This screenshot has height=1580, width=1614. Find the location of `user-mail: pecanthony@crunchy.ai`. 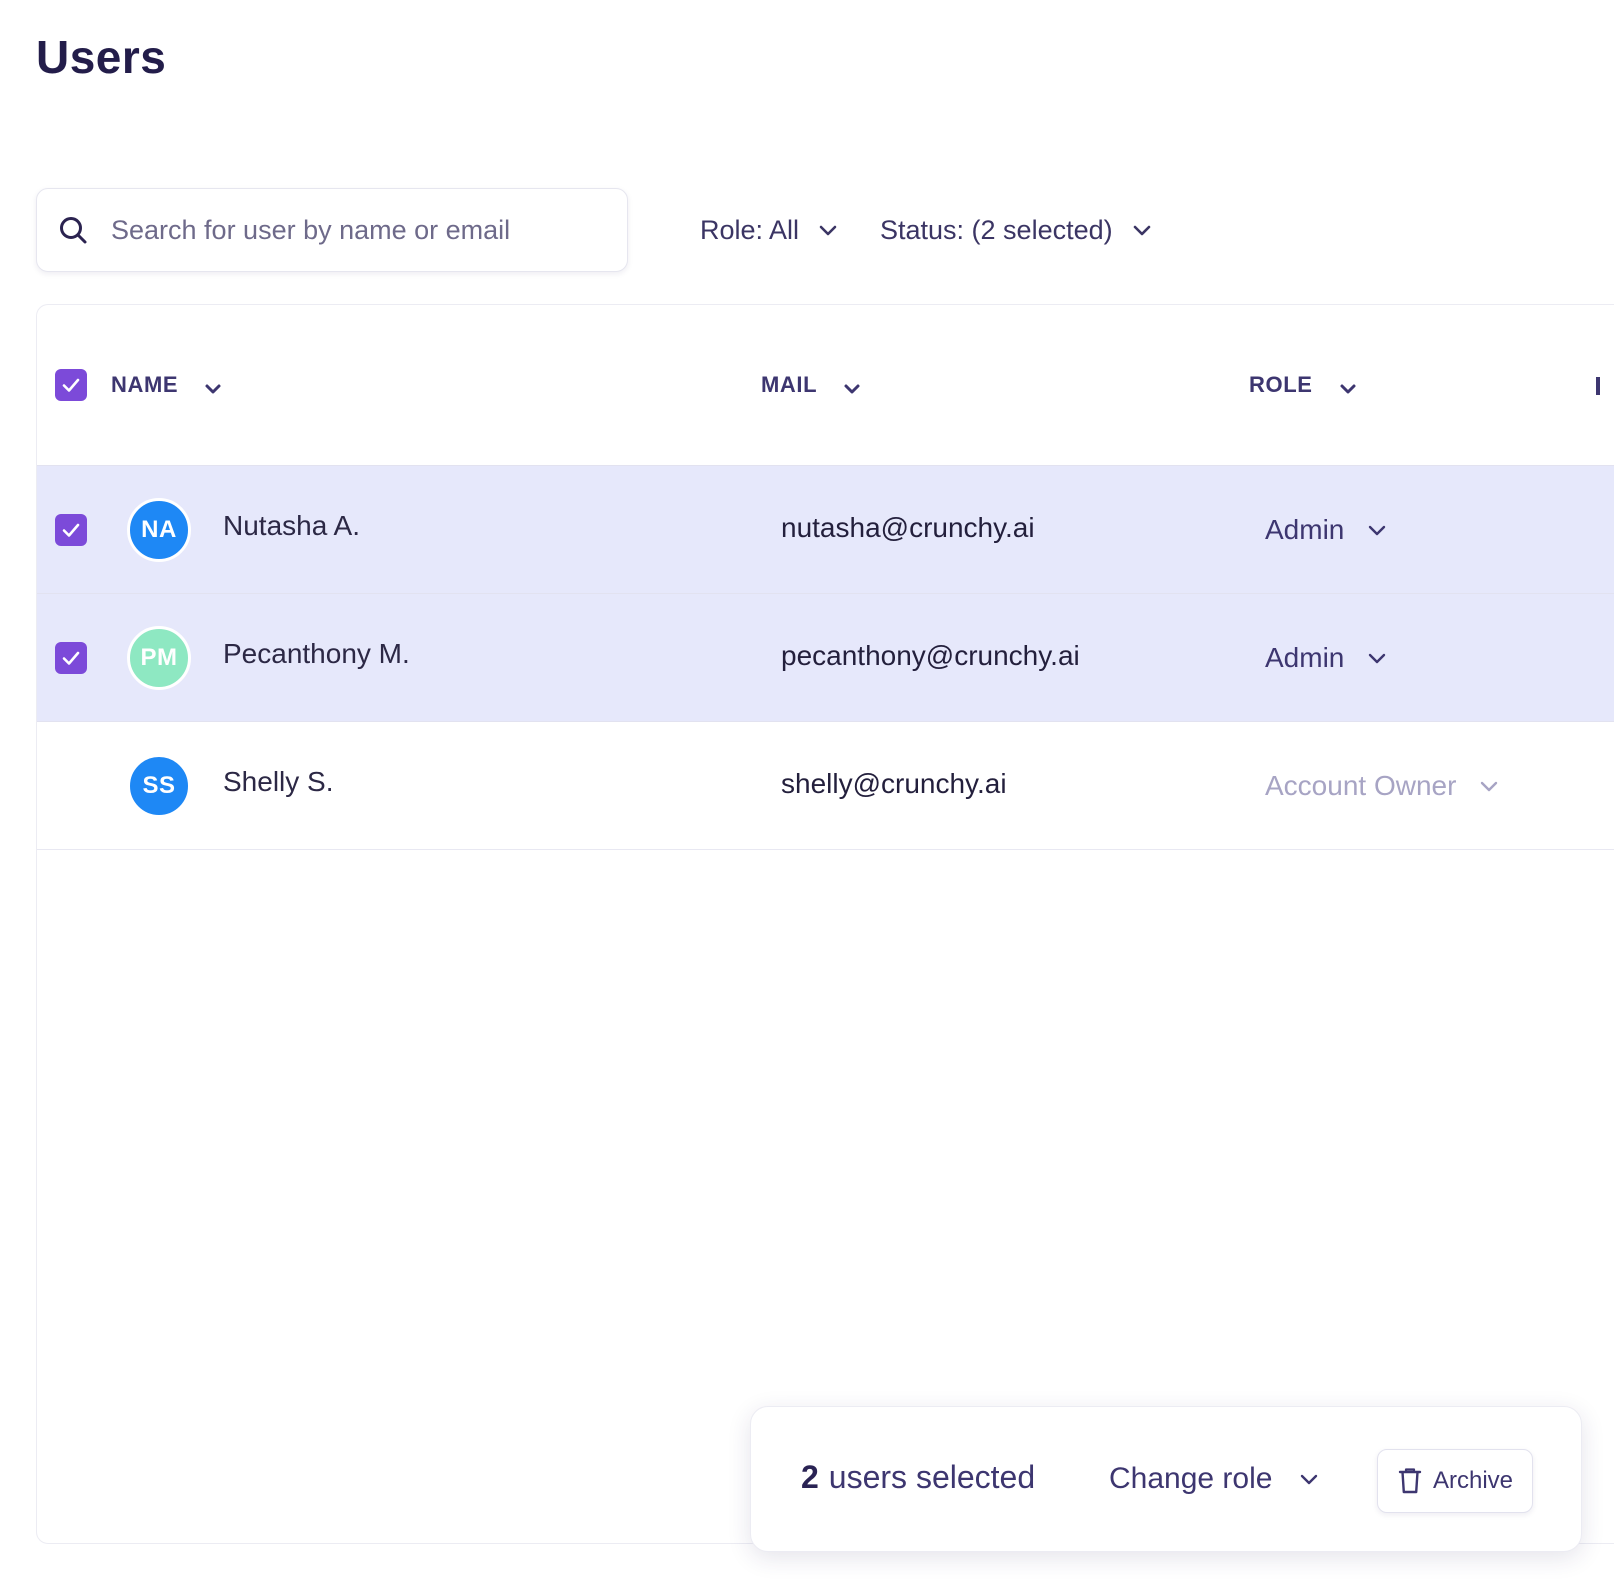

user-mail: pecanthony@crunchy.ai is located at coordinates (930, 655).